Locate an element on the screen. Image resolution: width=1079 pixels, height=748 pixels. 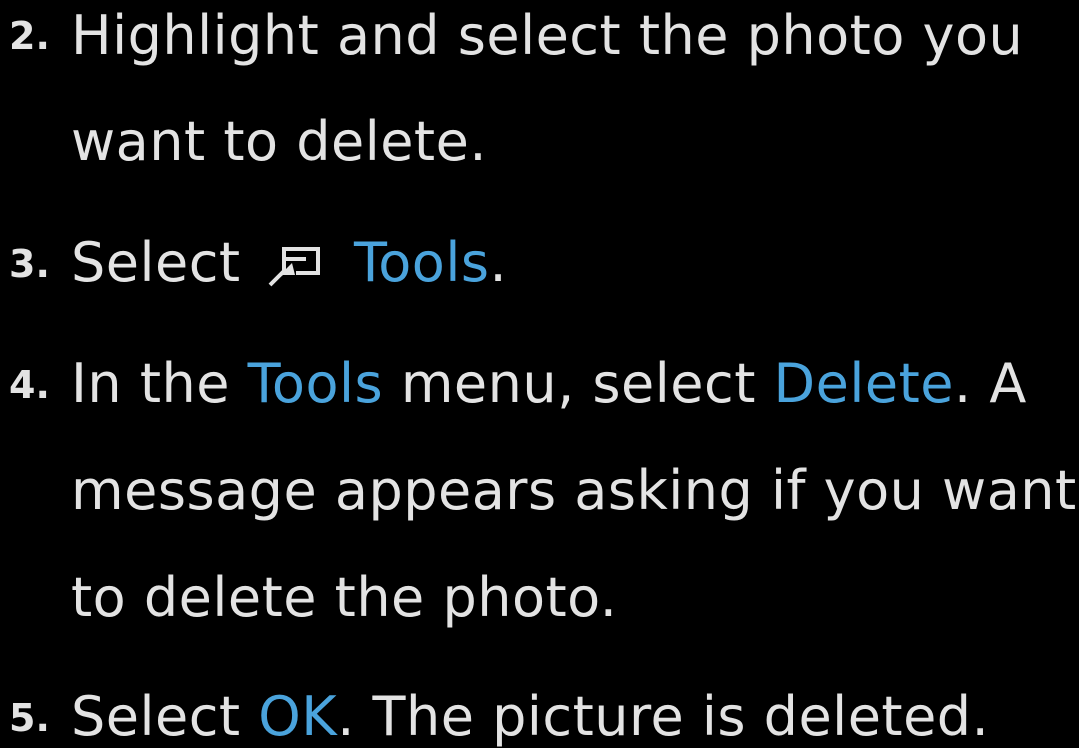
step-text: . A is located at coordinates (990, 383).